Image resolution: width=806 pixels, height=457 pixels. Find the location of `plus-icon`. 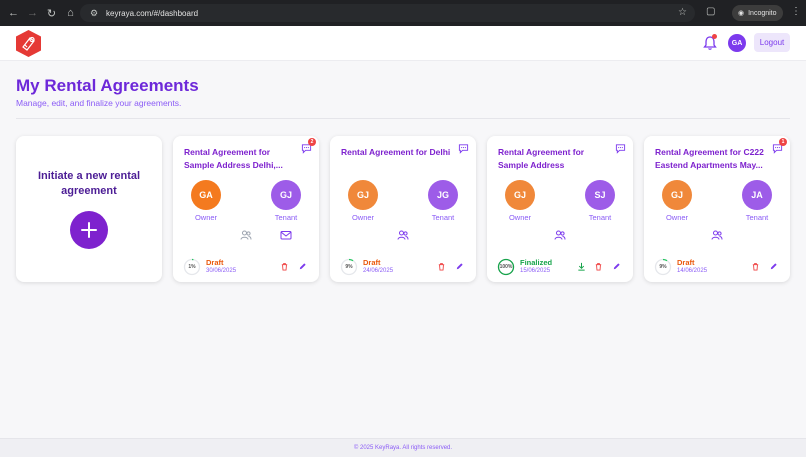

plus-icon is located at coordinates (89, 230).